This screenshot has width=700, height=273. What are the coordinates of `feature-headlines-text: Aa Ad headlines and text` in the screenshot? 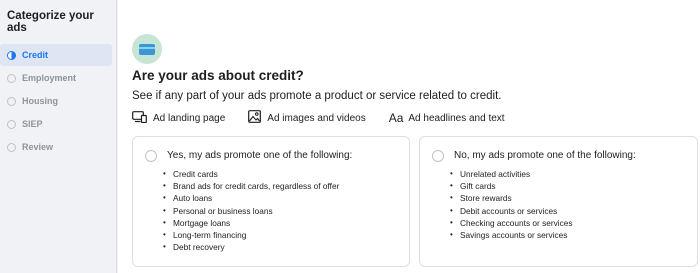 It's located at (447, 118).